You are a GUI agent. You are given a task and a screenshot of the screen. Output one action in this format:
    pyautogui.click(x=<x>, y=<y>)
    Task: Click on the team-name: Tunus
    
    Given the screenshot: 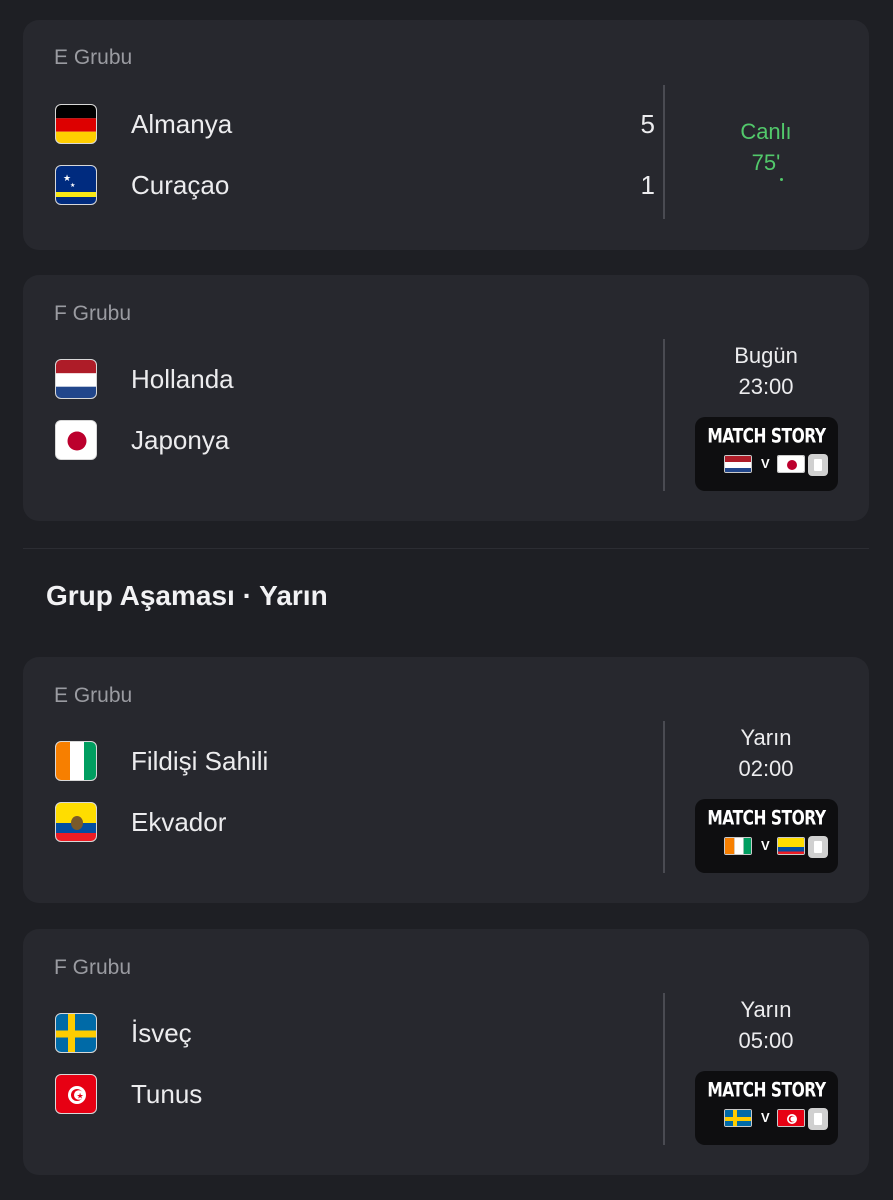 What is the action you would take?
    pyautogui.click(x=167, y=1094)
    